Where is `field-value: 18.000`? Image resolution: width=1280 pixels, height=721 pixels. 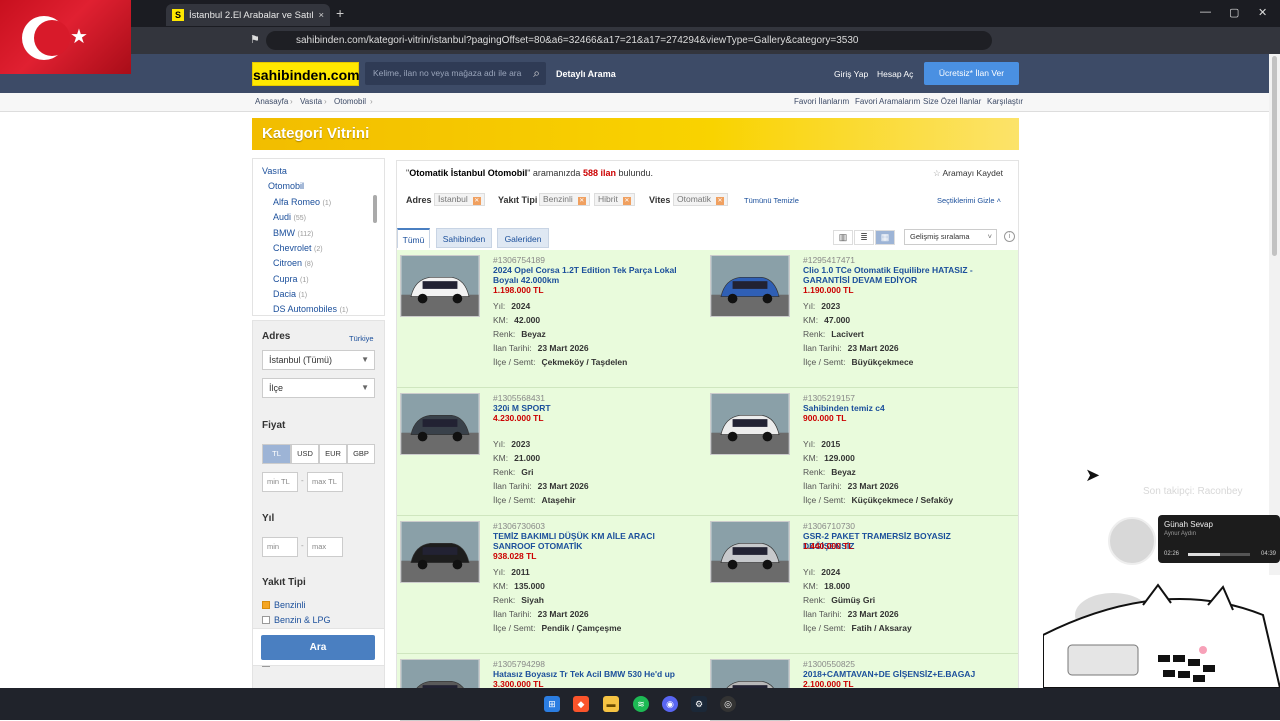
field-value: 18.000 is located at coordinates (837, 586).